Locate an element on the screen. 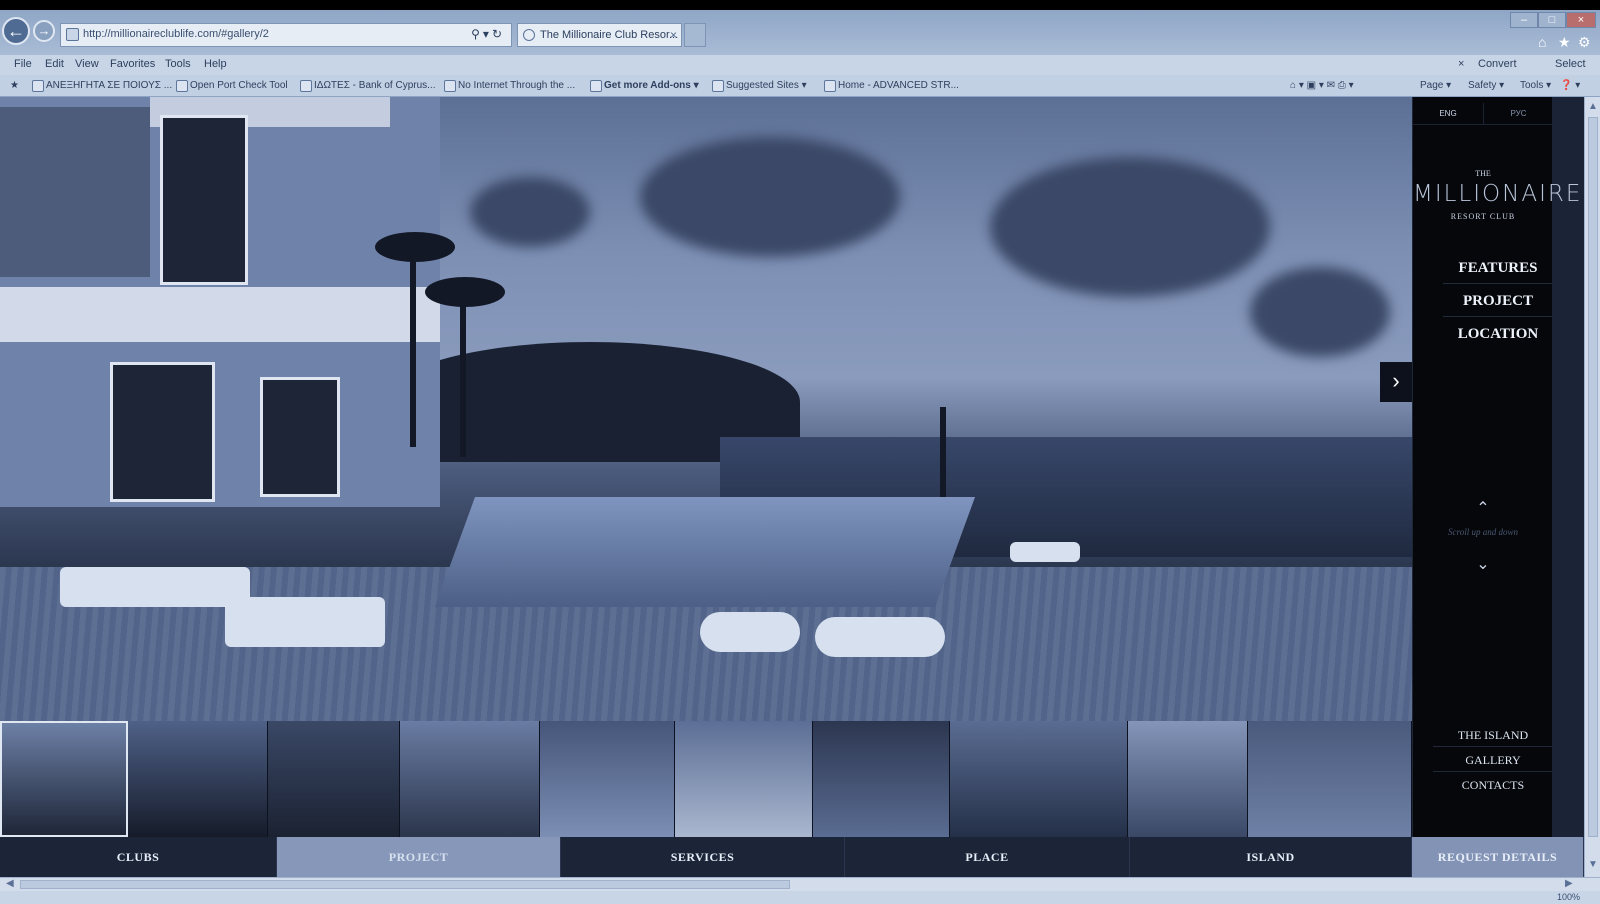 The image size is (1600, 904). settings-gear-icon: ⚙ is located at coordinates (1584, 42).